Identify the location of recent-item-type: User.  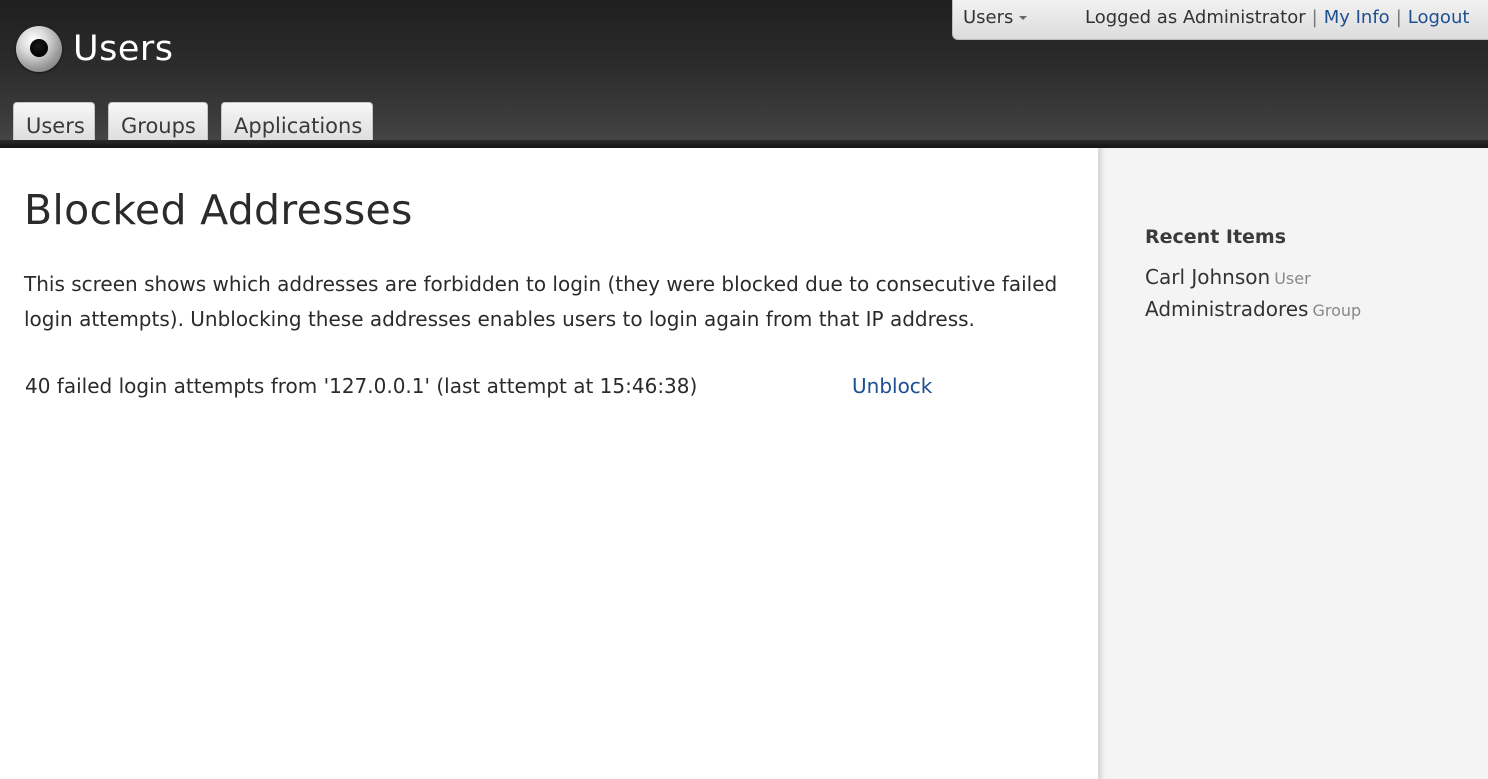
(1292, 278).